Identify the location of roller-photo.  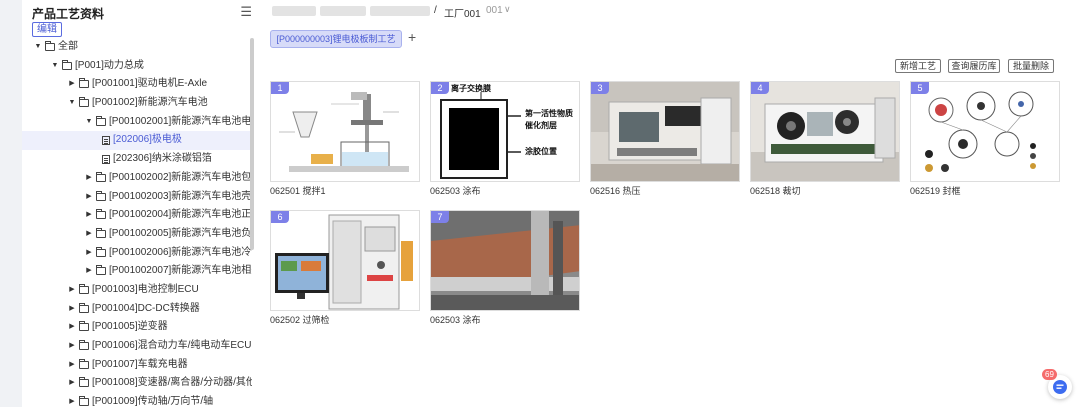
(505, 260).